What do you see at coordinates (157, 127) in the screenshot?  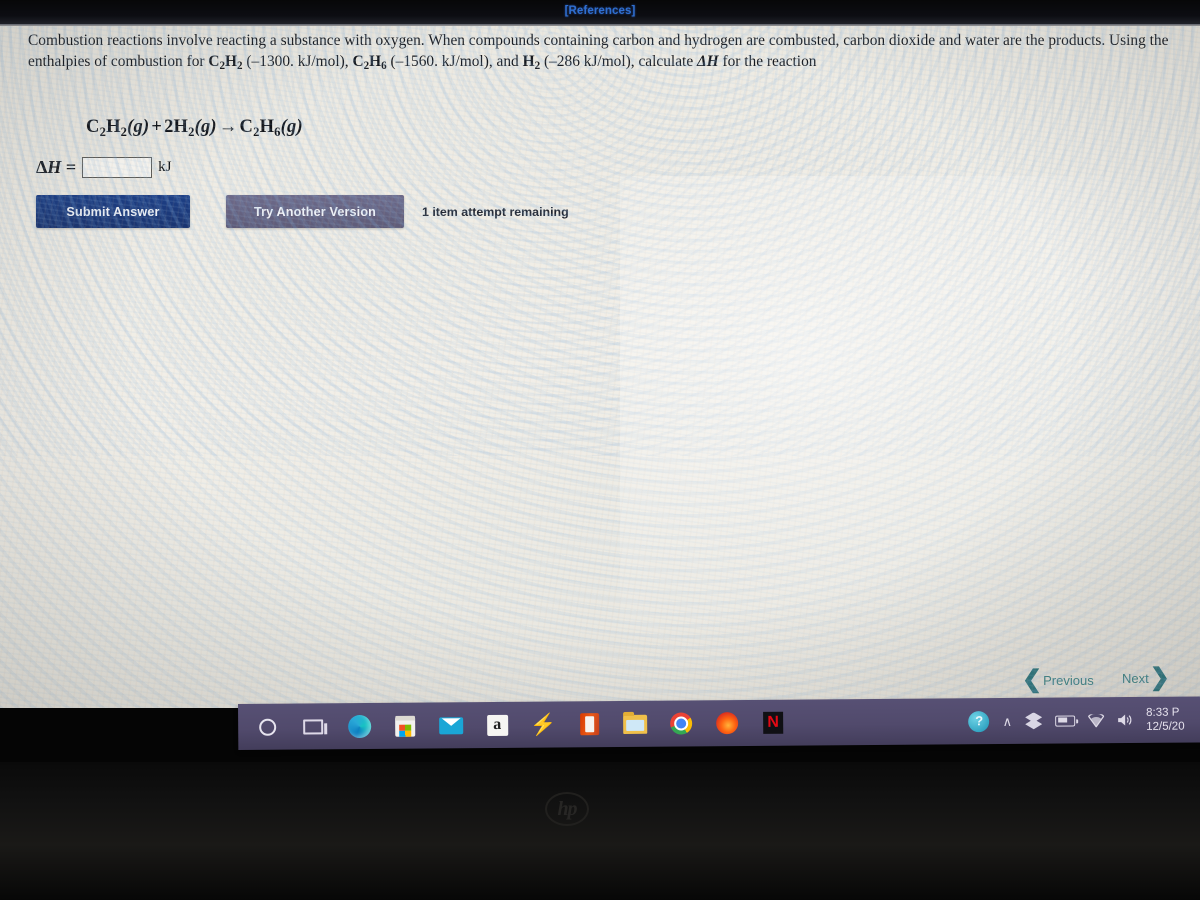 I see `eq-plus-operator: +` at bounding box center [157, 127].